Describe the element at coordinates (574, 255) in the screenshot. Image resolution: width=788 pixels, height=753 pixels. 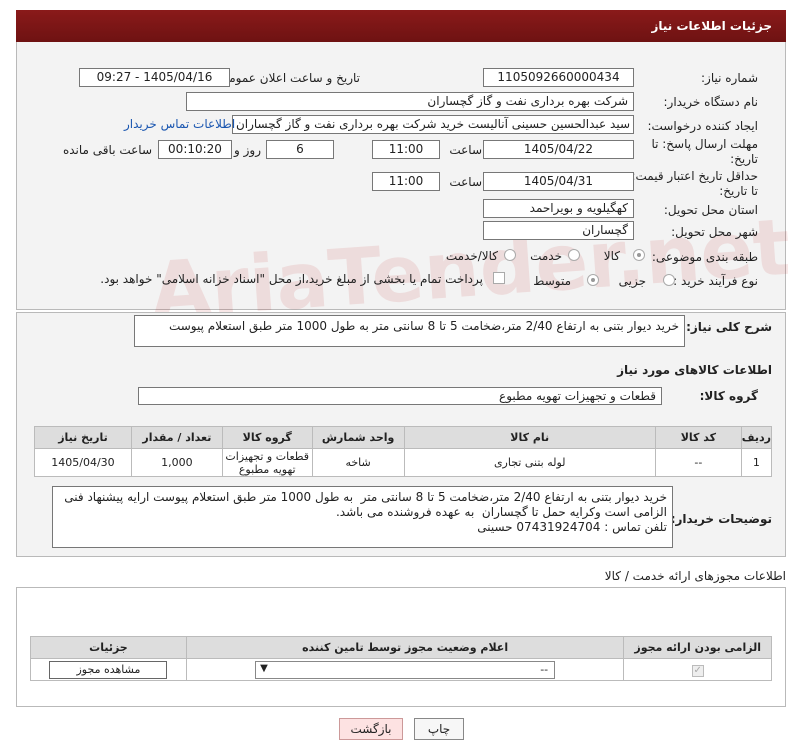
I see `category-radio-service` at that location.